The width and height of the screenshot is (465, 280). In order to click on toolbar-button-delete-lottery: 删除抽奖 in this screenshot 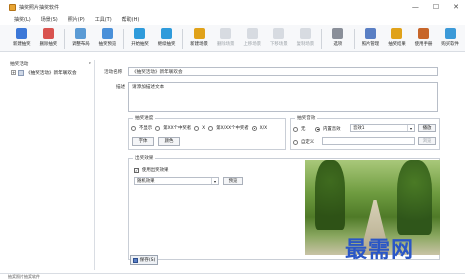, I will do `click(49, 36)`.